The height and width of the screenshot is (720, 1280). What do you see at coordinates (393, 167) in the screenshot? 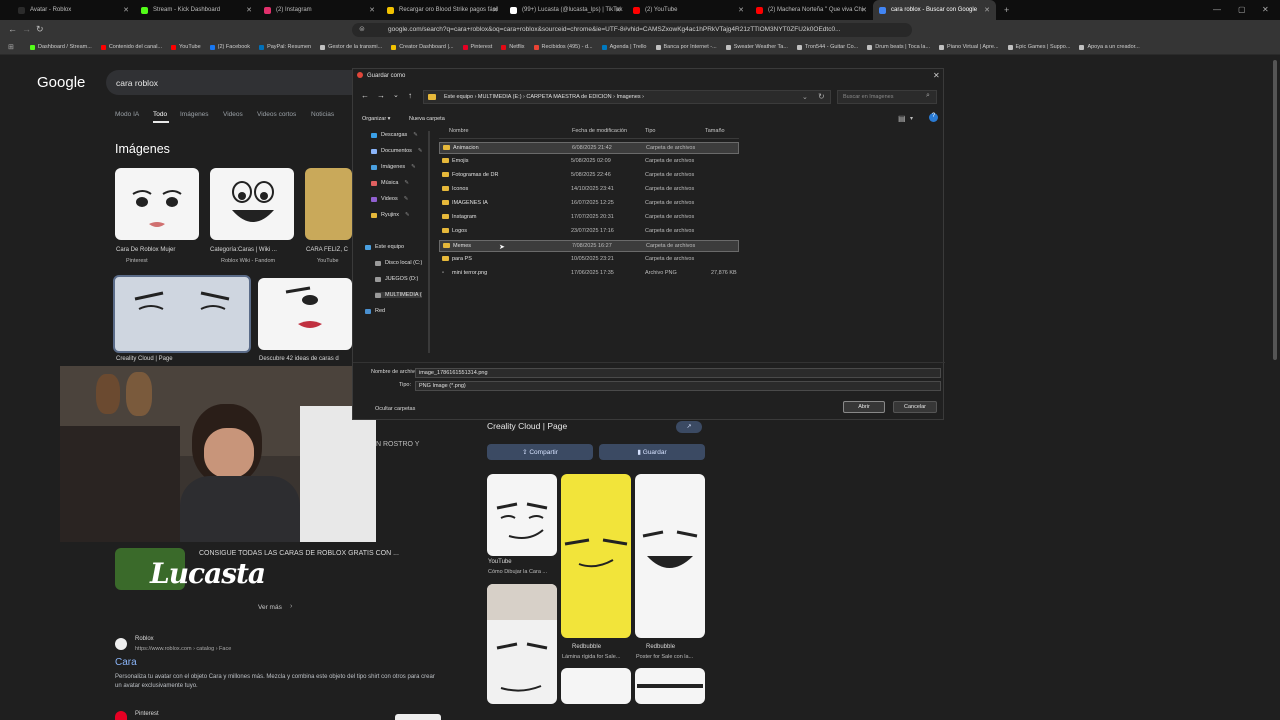
I see `nav-pane-item: Imágenes ✎` at bounding box center [393, 167].